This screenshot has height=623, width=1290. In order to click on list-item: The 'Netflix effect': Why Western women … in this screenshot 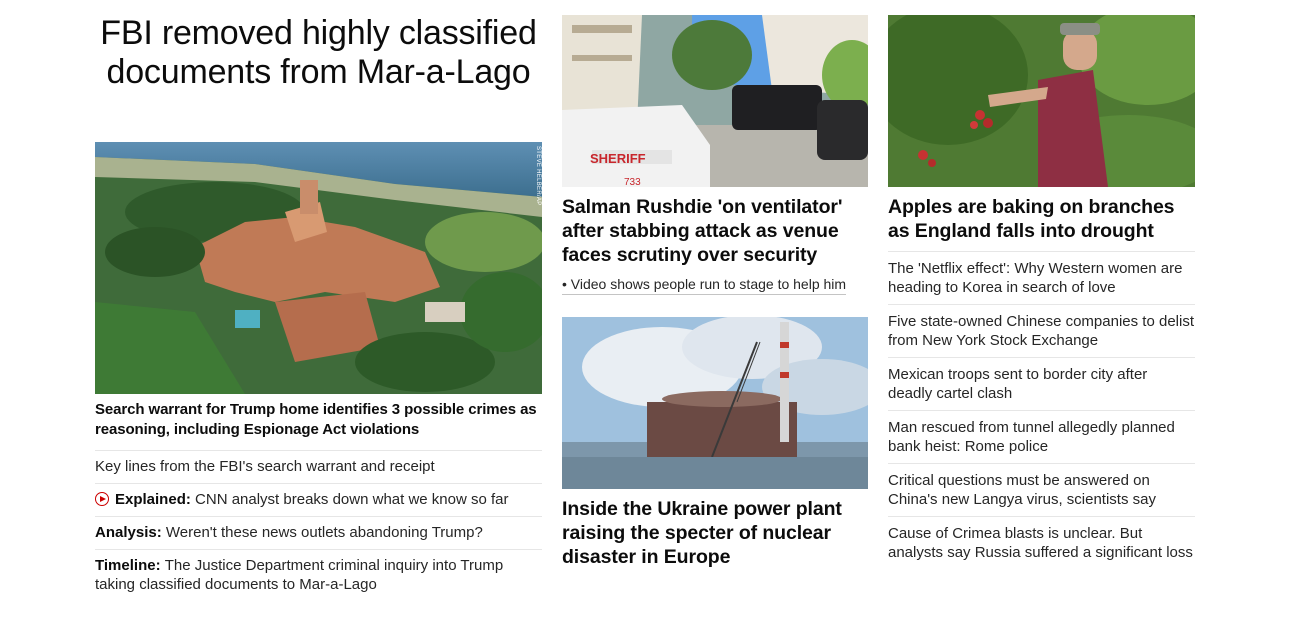, I will do `click(1041, 277)`.